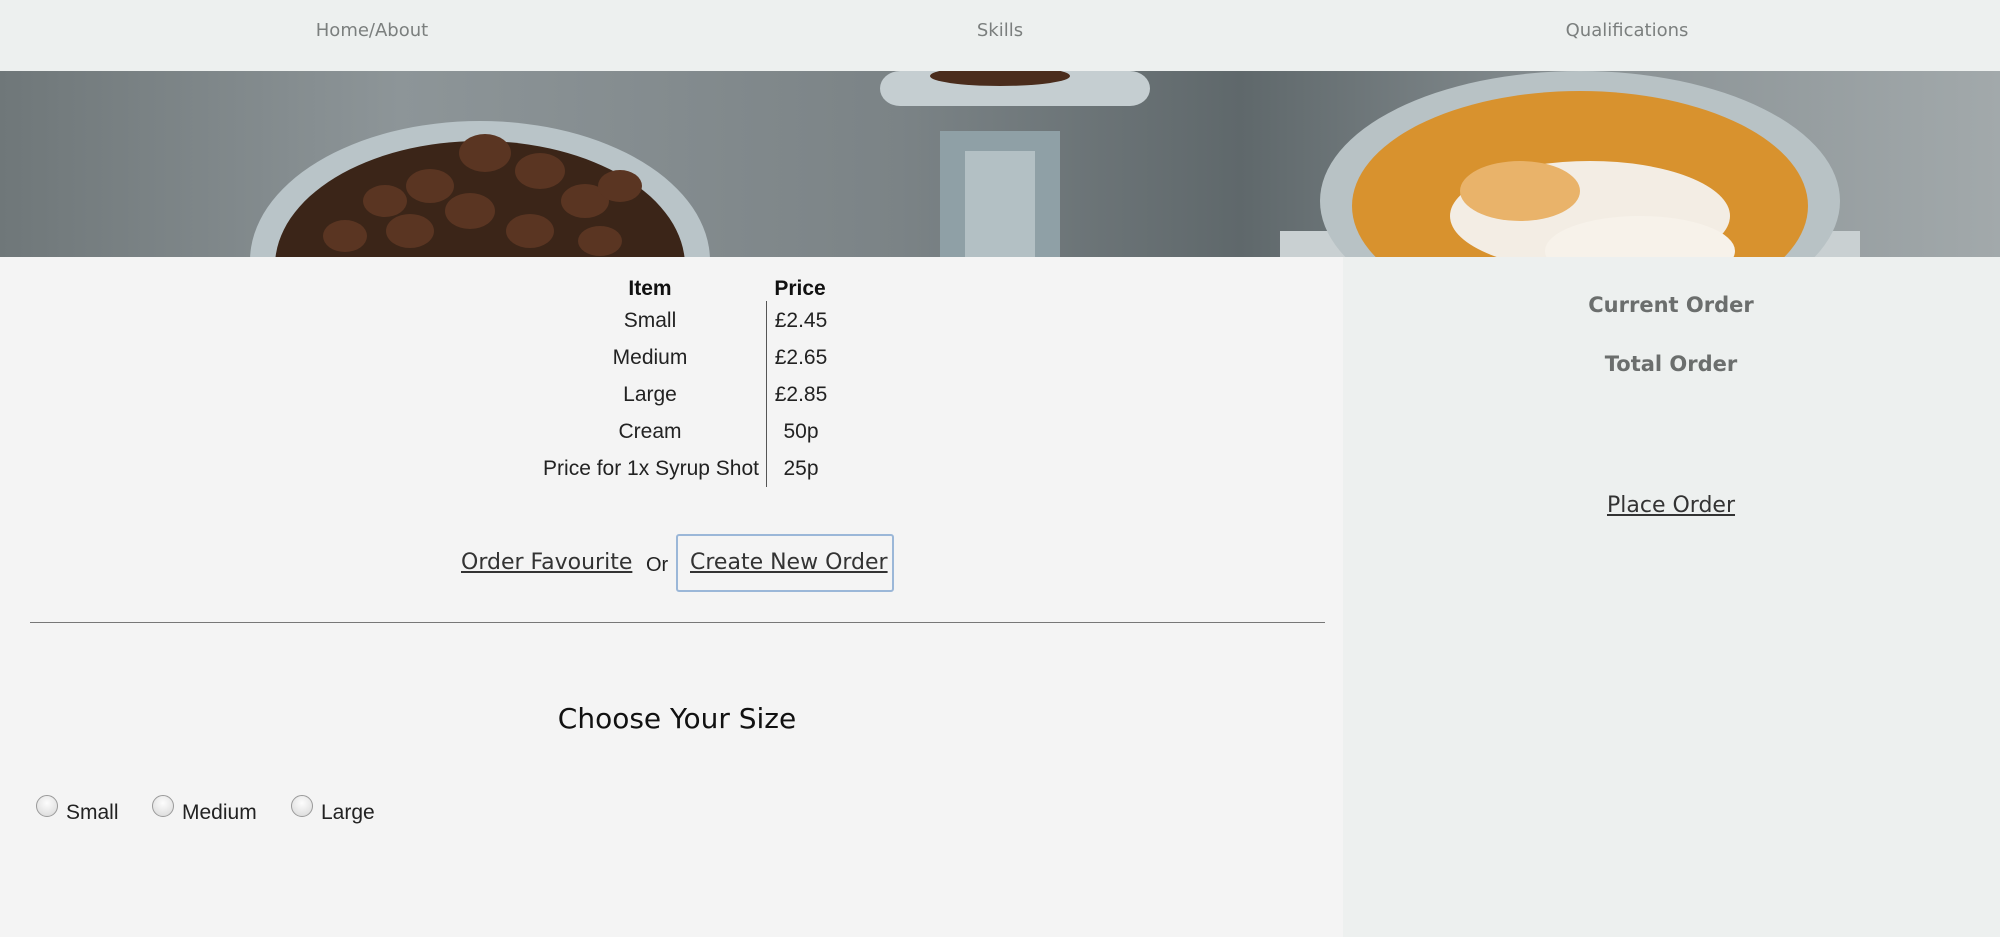 Image resolution: width=2000 pixels, height=937 pixels. I want to click on order-favourite-link: Order Favourite, so click(546, 562).